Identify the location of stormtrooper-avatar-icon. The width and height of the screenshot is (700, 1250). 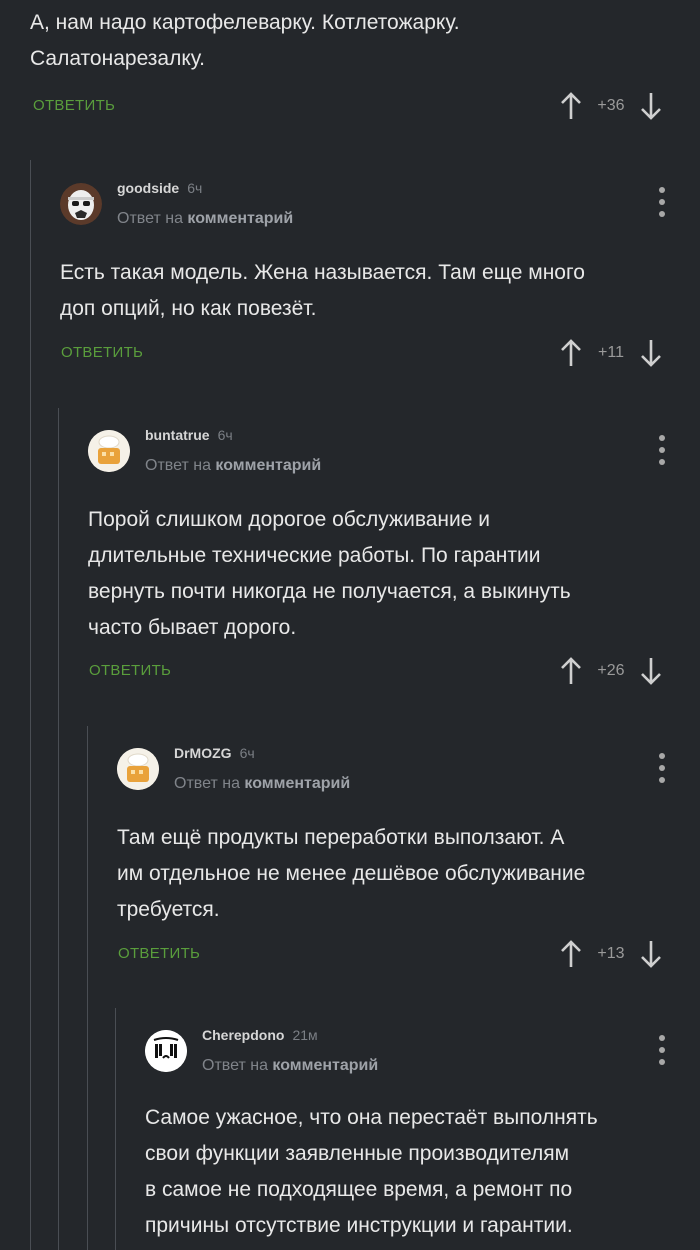
(81, 204).